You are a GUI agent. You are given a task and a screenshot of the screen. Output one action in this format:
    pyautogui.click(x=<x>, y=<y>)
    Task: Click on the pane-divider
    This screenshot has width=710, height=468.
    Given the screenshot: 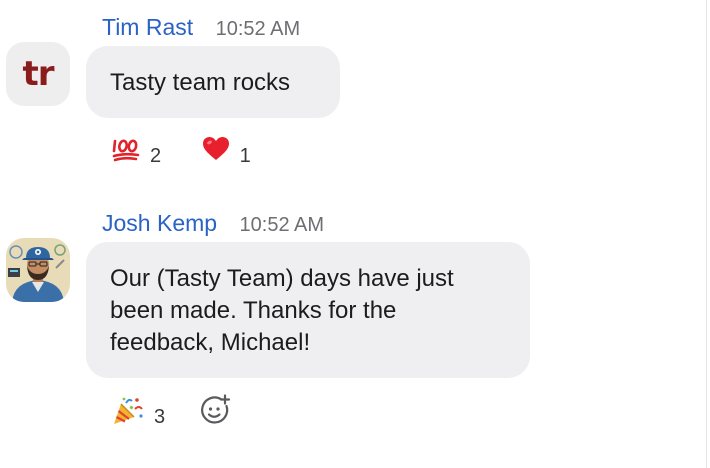 What is the action you would take?
    pyautogui.click(x=706, y=234)
    